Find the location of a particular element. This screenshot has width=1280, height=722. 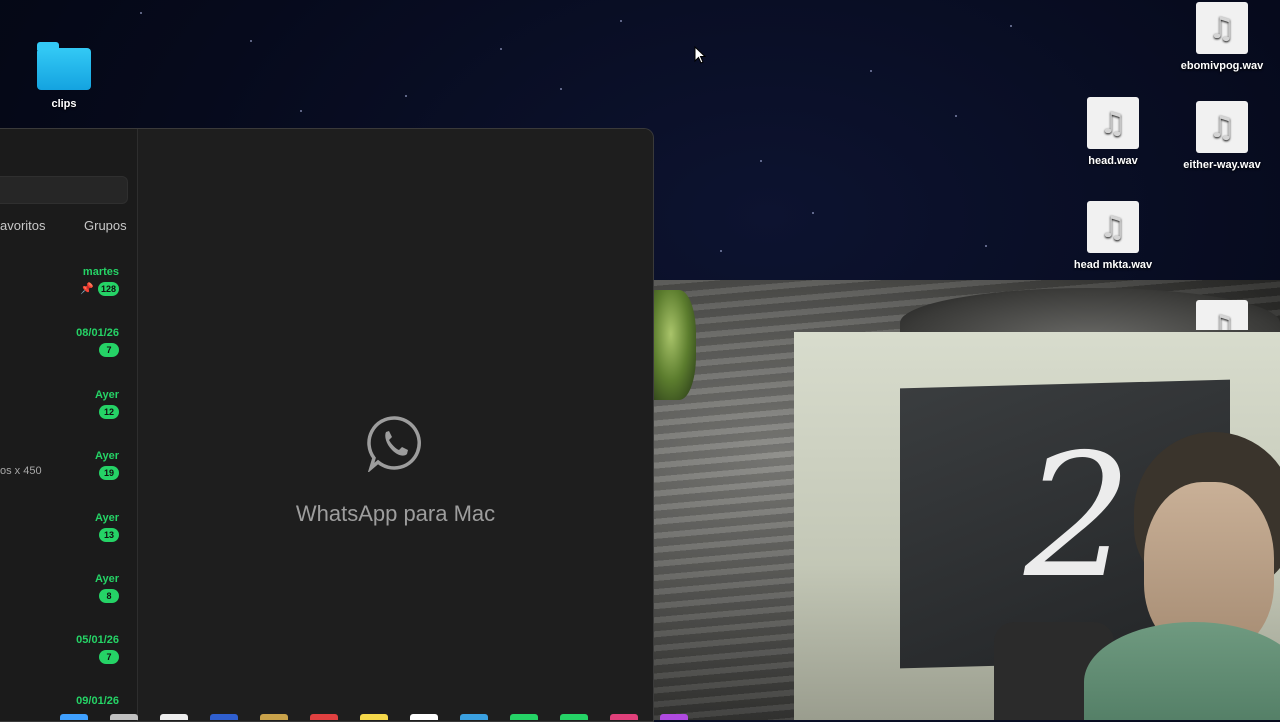

chat-date: 08/01/26 is located at coordinates (97, 333).